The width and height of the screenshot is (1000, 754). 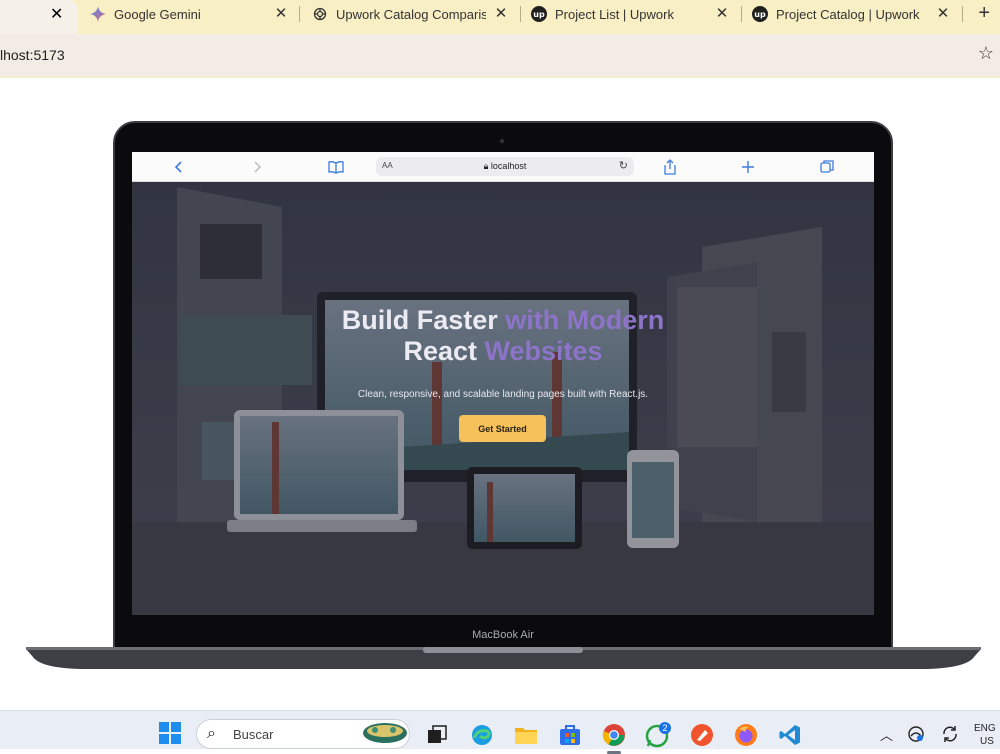 What do you see at coordinates (670, 167) in the screenshot?
I see `share-icon` at bounding box center [670, 167].